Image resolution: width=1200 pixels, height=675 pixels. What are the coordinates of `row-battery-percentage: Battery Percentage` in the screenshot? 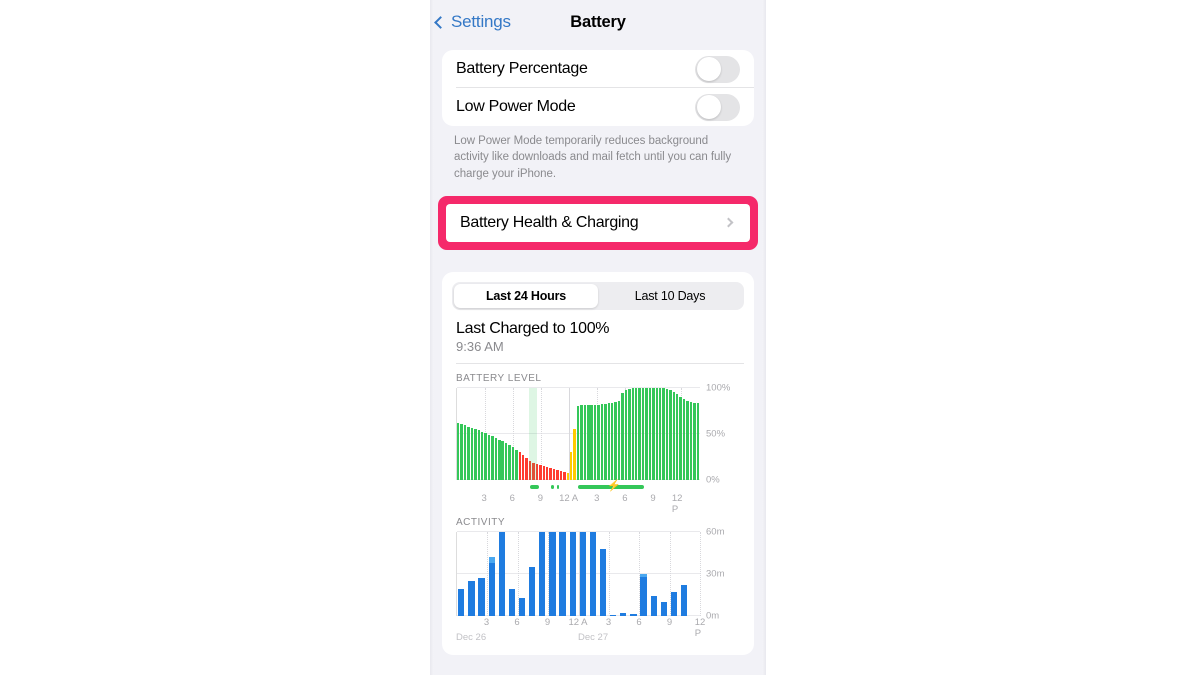 It's located at (598, 69).